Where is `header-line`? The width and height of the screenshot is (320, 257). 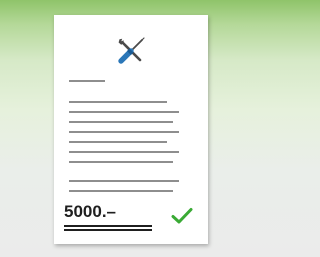
header-line is located at coordinates (87, 81).